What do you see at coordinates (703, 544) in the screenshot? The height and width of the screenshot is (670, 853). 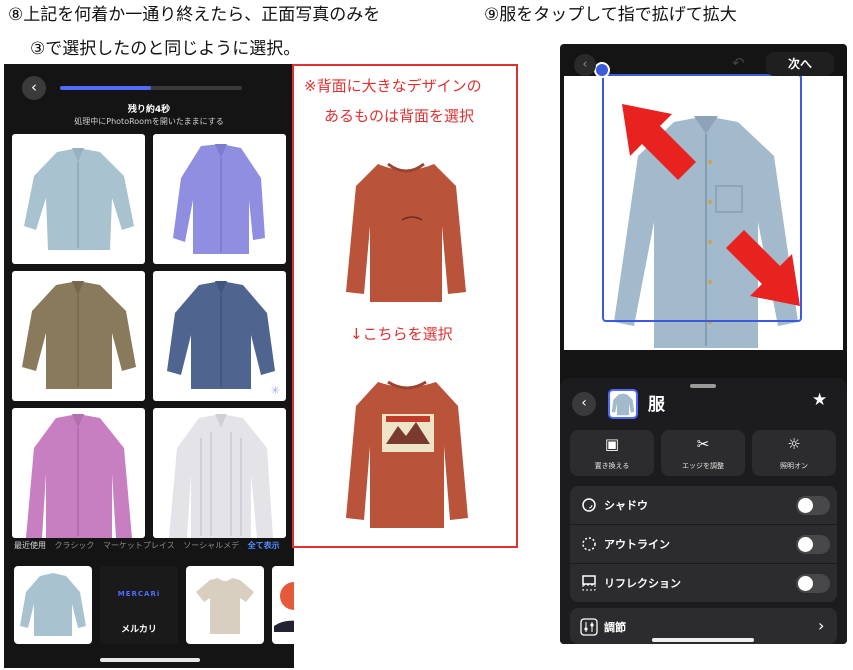 I see `outline-row: アウトライン` at bounding box center [703, 544].